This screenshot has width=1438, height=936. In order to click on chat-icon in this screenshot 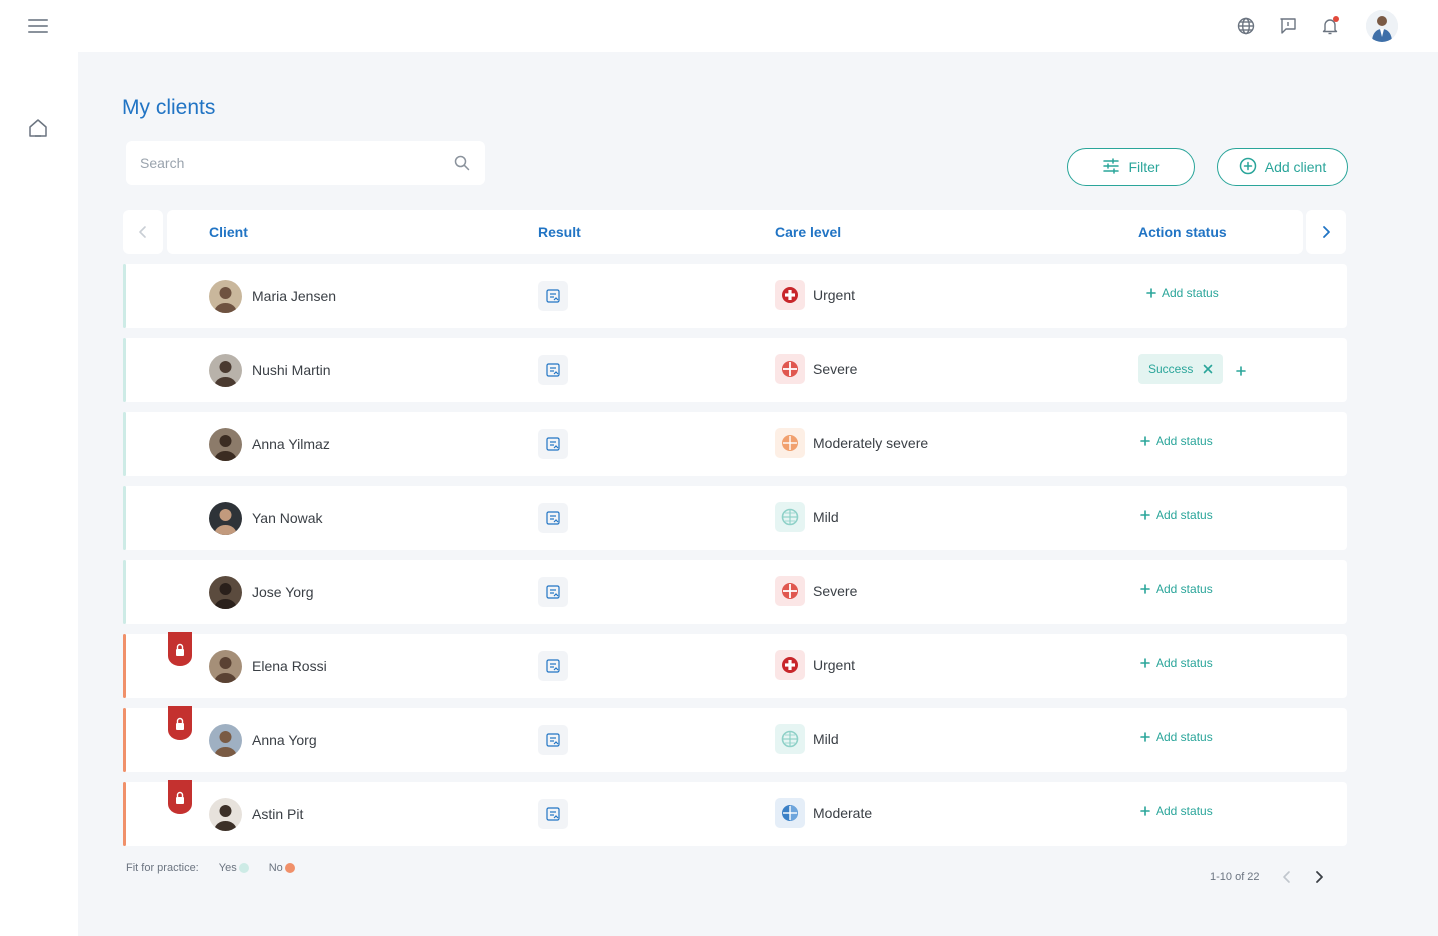, I will do `click(1288, 26)`.